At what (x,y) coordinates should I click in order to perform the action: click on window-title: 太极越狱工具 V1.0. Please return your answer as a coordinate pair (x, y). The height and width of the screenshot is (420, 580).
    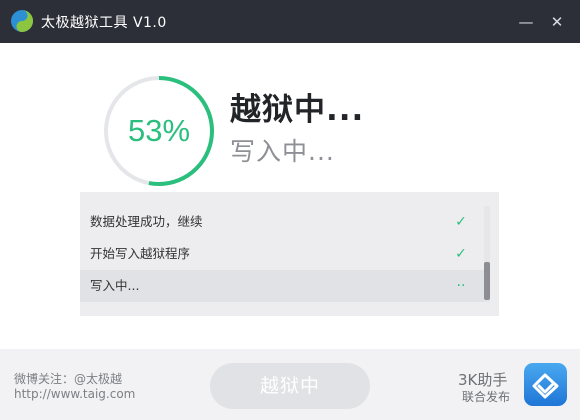
    Looking at the image, I should click on (104, 23).